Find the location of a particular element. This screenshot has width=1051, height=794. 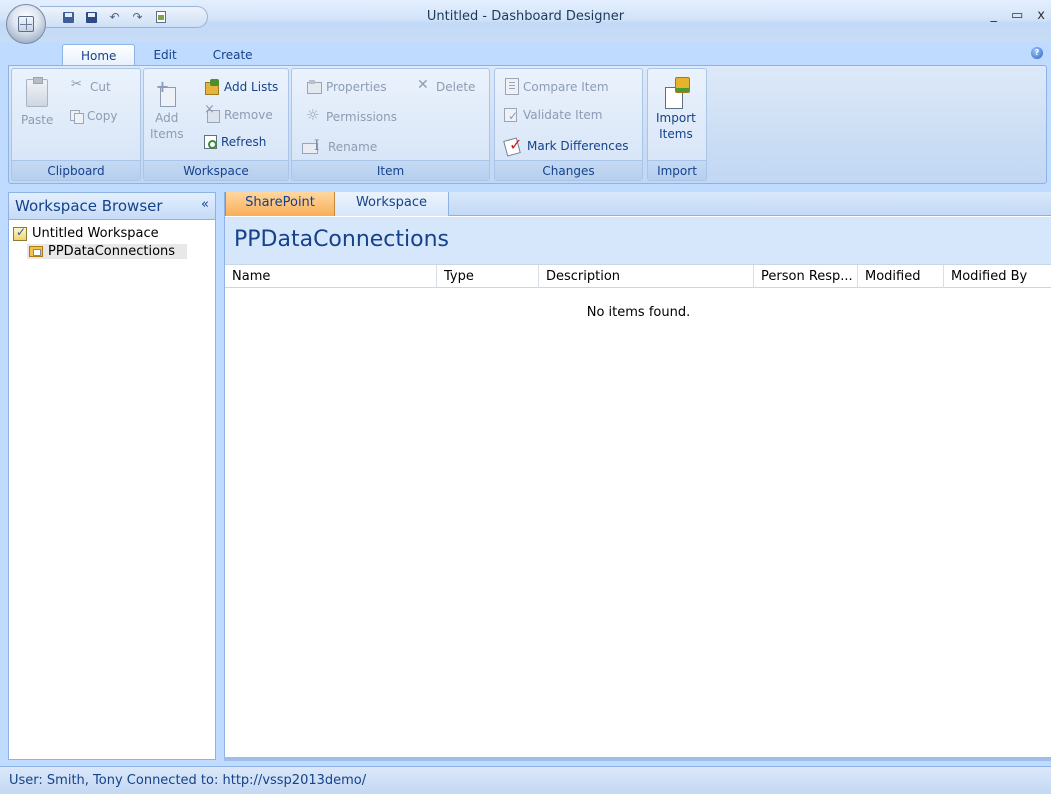

refresh-button: Refresh is located at coordinates (235, 142).